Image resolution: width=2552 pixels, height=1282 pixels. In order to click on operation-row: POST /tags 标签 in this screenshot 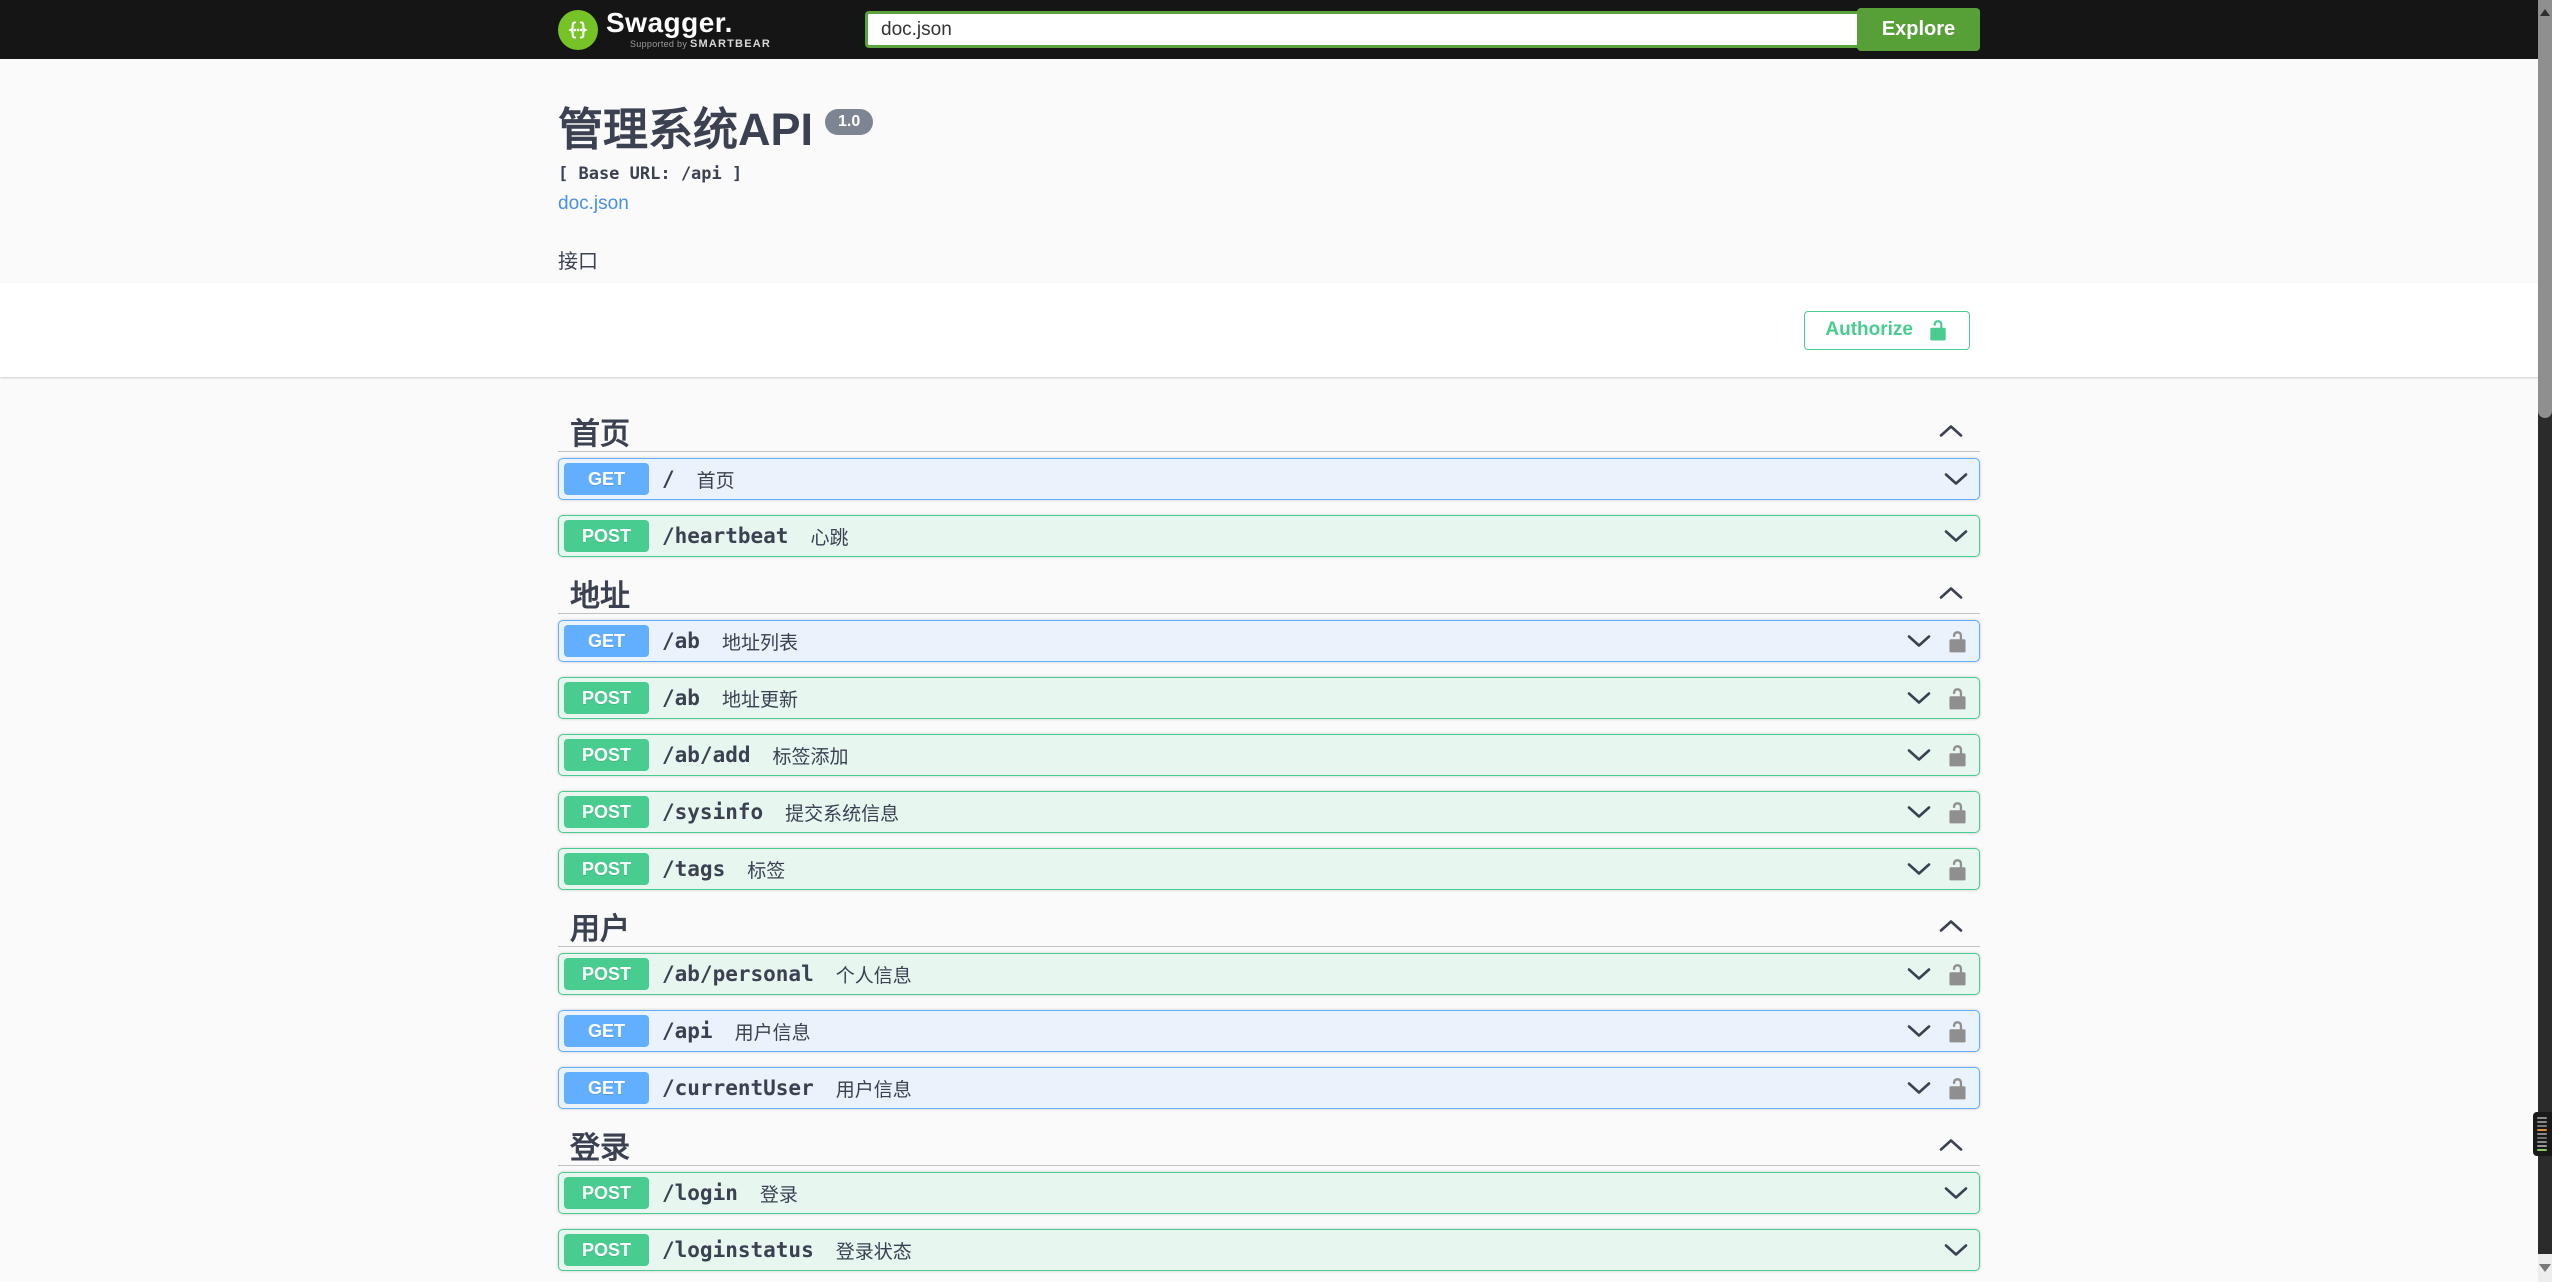, I will do `click(1269, 869)`.